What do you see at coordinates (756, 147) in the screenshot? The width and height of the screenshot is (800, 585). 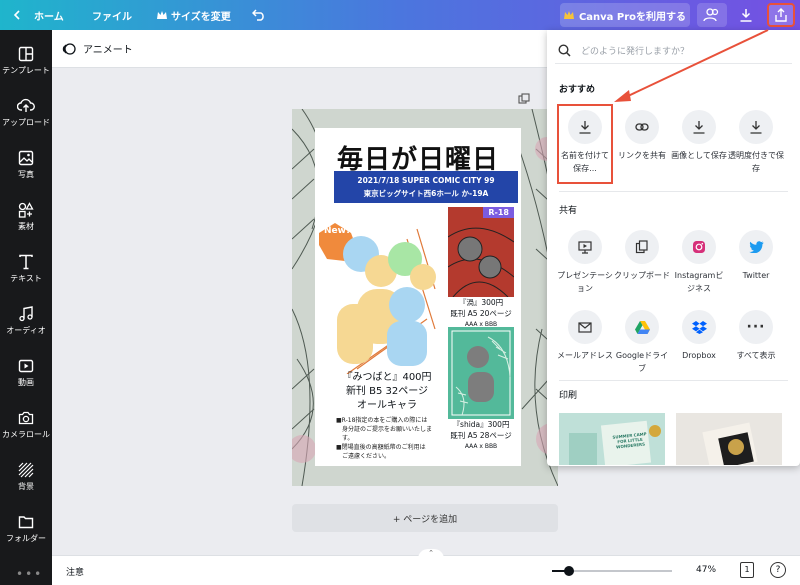 I see `save-transparent-option: 透明度付きで保存` at bounding box center [756, 147].